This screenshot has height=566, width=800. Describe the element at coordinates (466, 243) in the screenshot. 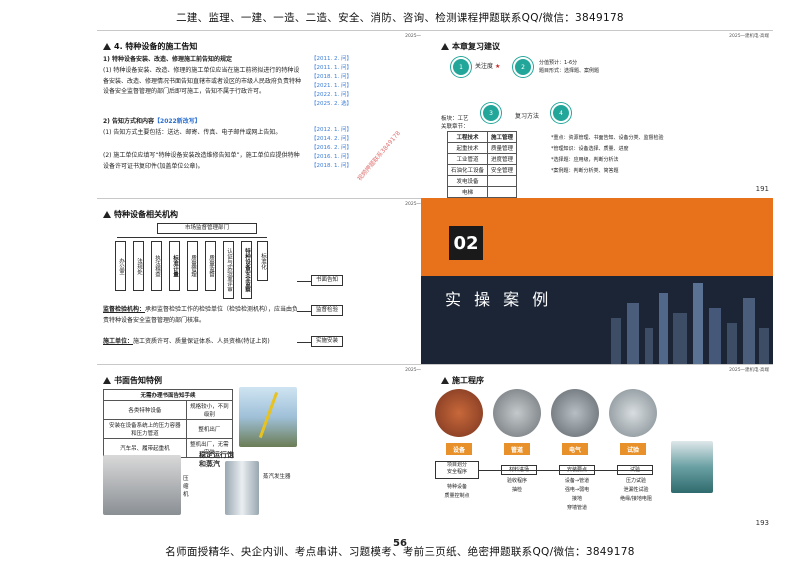

I see `section-number: 02` at that location.